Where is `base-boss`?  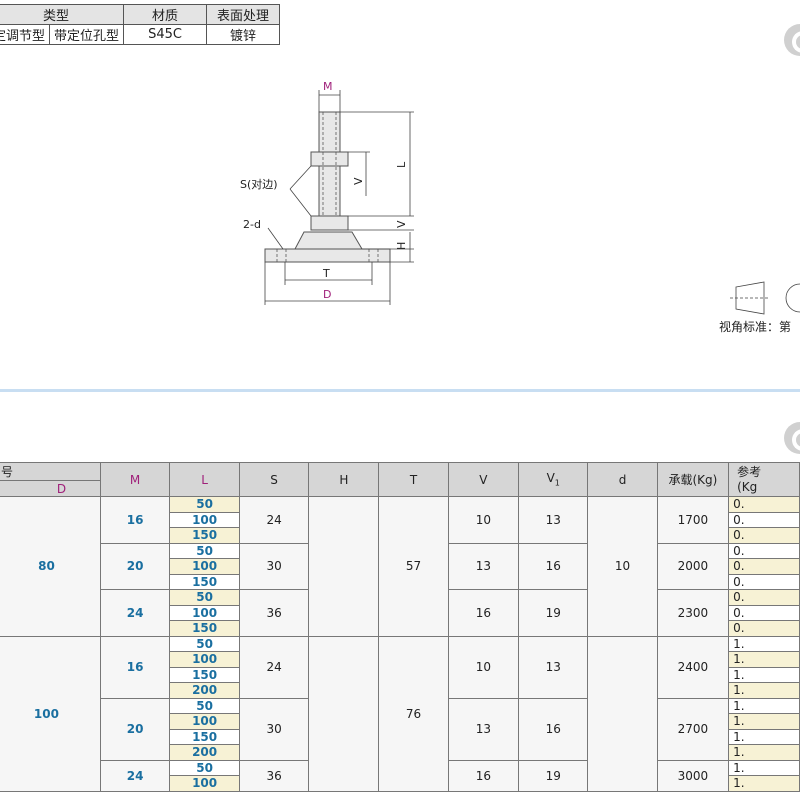
base-boss is located at coordinates (328, 240).